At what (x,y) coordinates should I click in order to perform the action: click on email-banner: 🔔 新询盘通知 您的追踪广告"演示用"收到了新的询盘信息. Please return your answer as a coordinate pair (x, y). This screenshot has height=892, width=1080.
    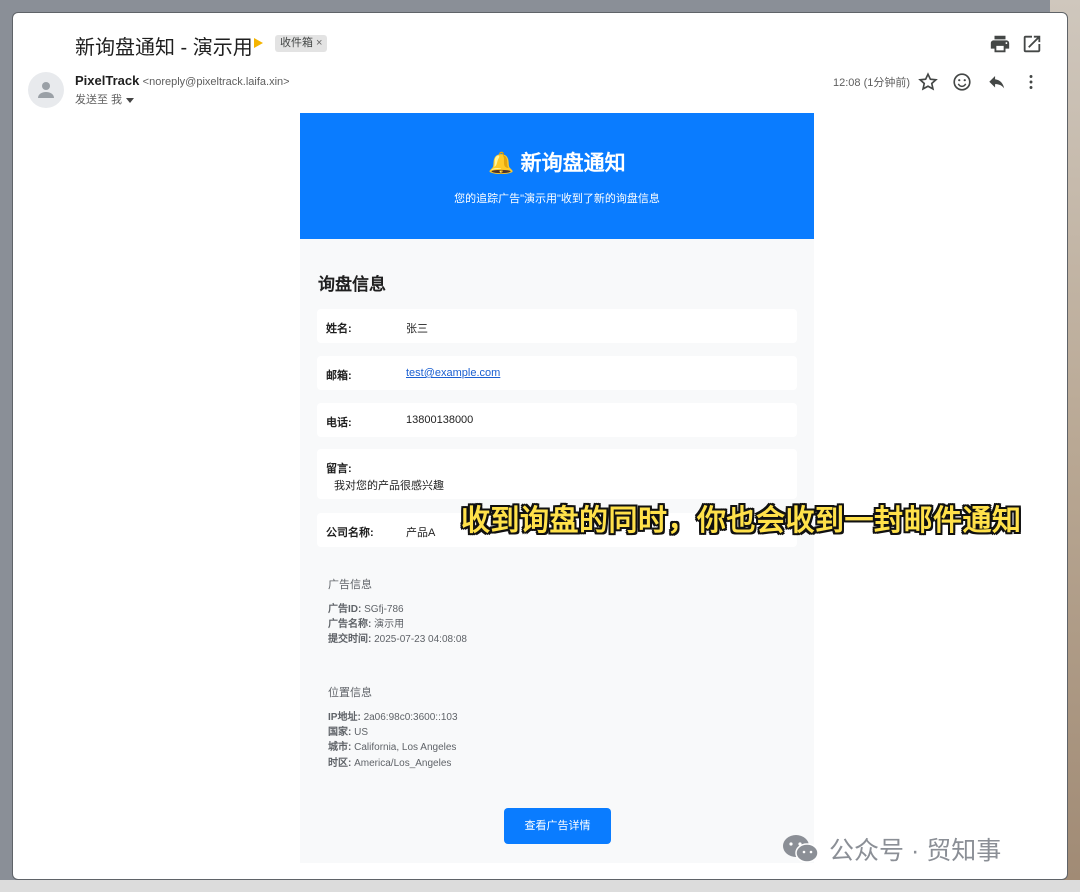
    Looking at the image, I should click on (557, 176).